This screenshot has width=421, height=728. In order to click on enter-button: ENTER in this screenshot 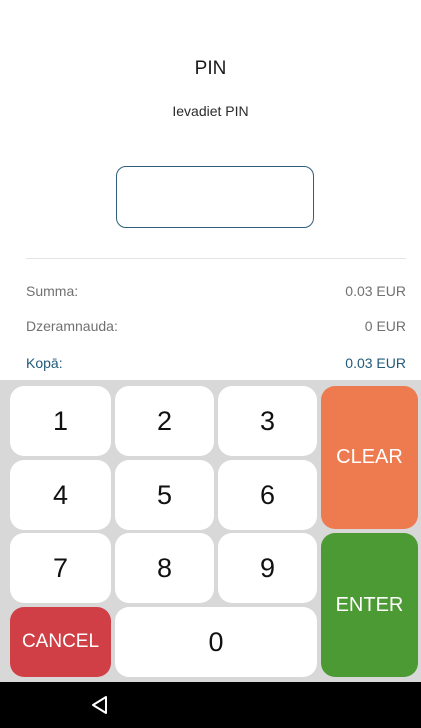, I will do `click(369, 605)`.